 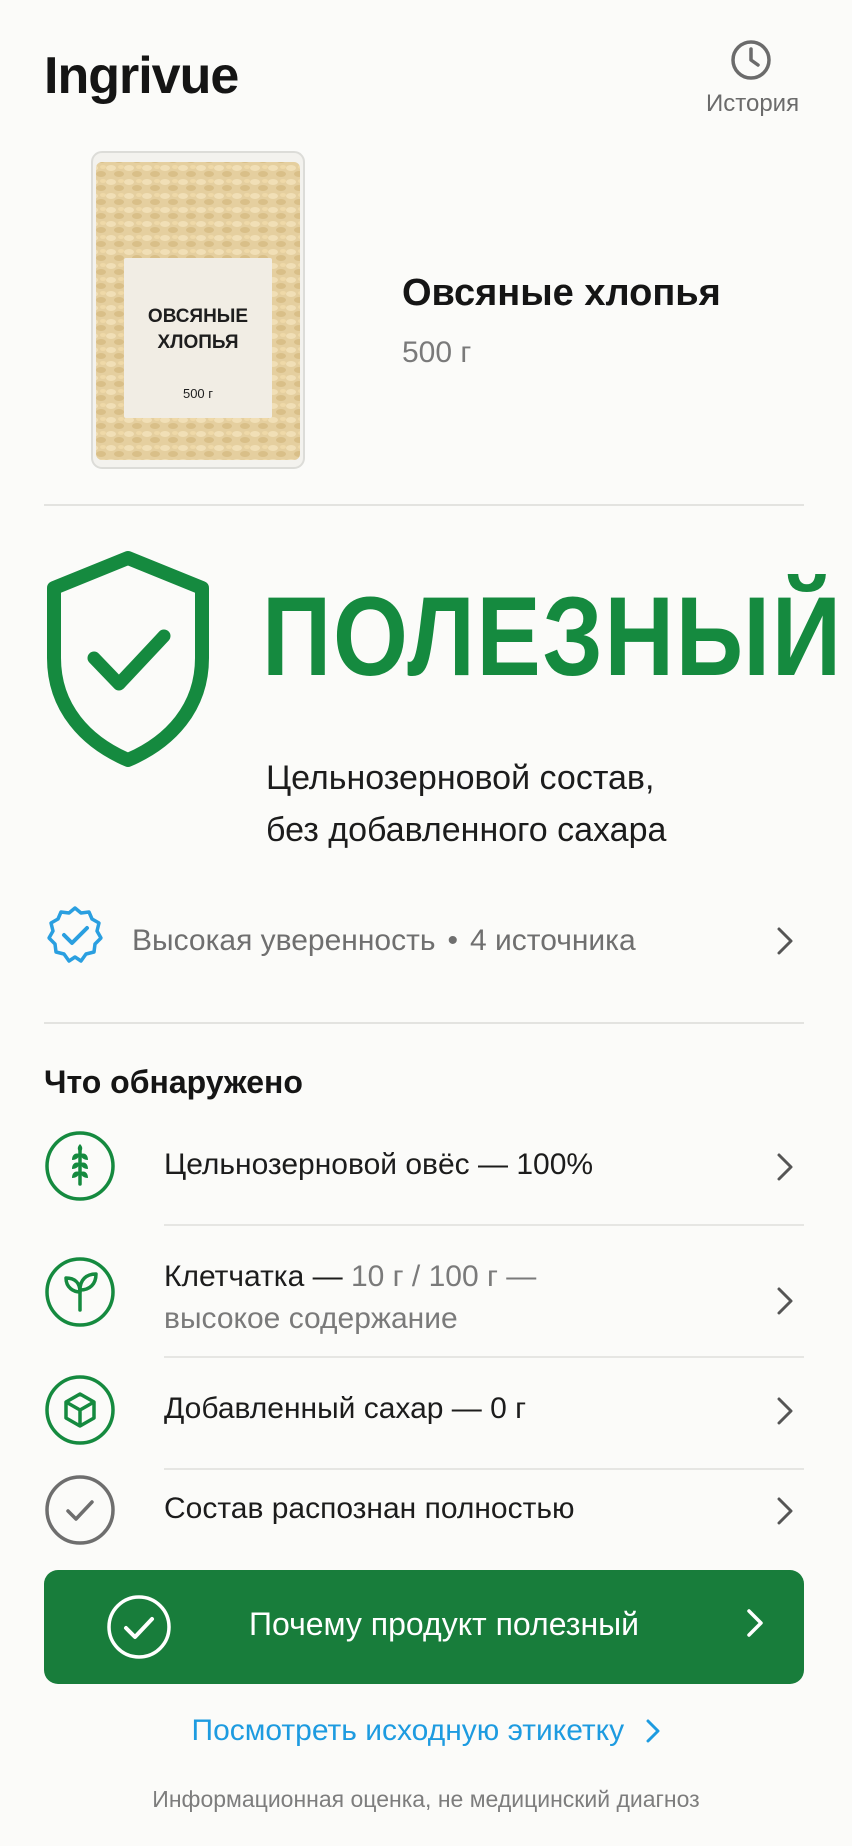 What do you see at coordinates (379, 1164) in the screenshot?
I see `finding-text: Цельнозерновой овёс — 100%` at bounding box center [379, 1164].